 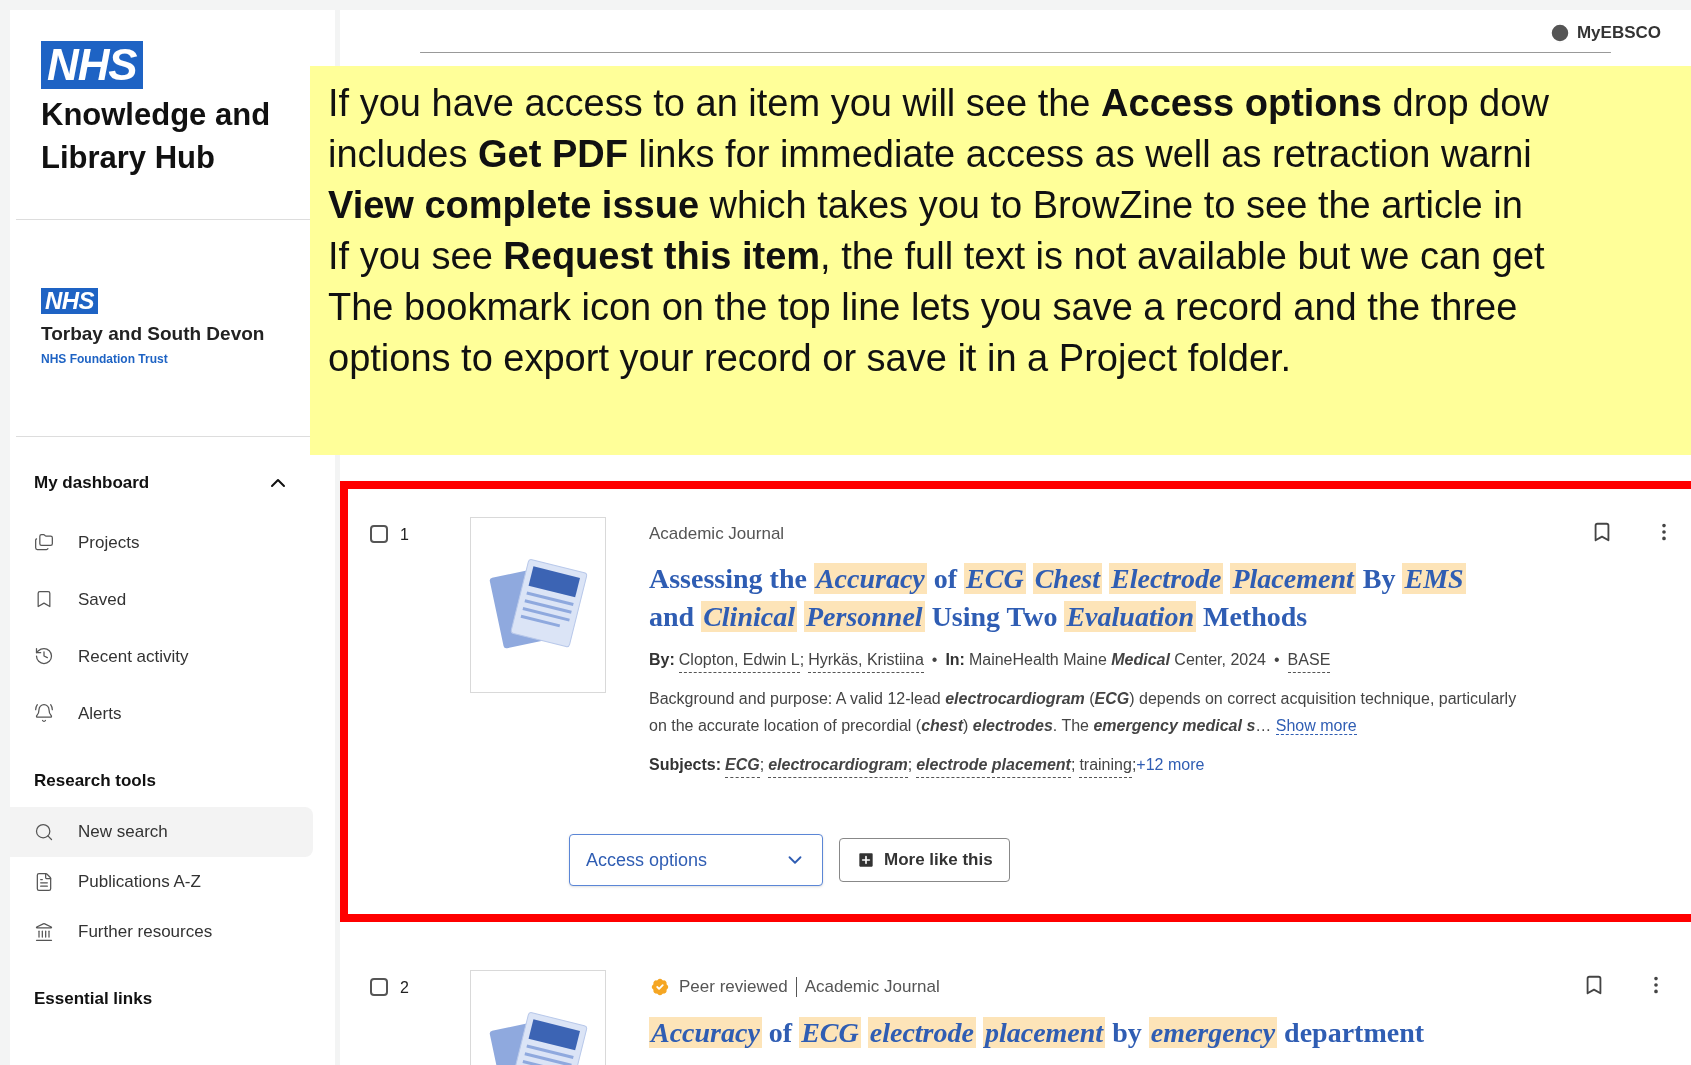 What do you see at coordinates (685, 765) in the screenshot?
I see `subjects-label: Subjects:` at bounding box center [685, 765].